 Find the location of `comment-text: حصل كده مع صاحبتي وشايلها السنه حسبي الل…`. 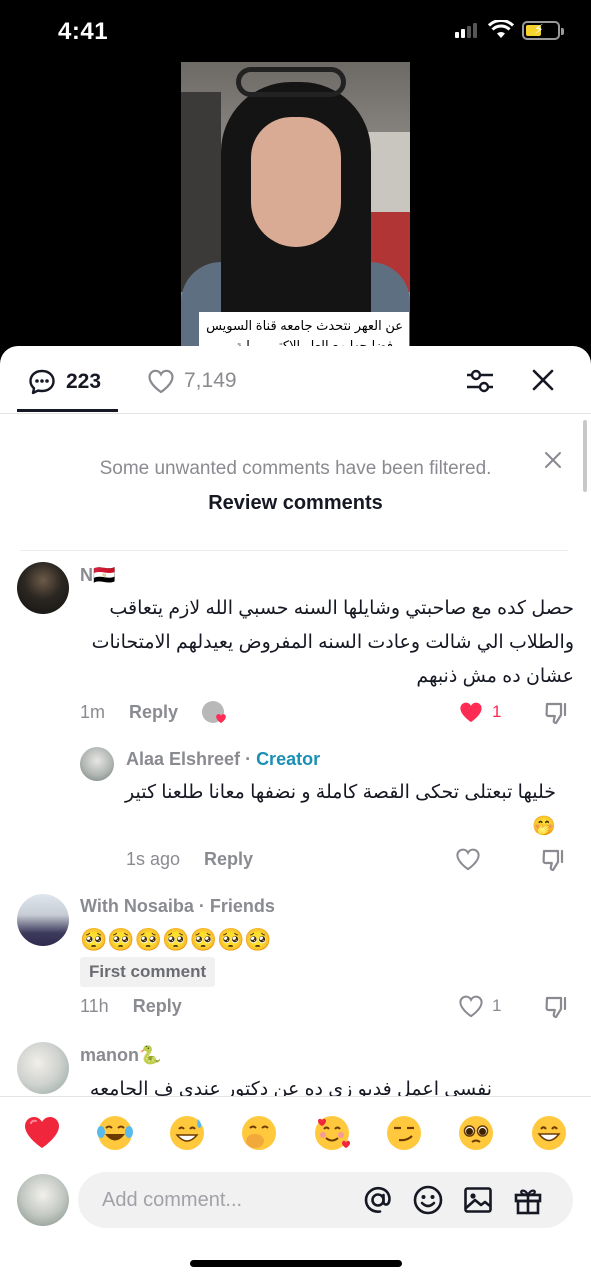

comment-text: حصل كده مع صاحبتي وشايلها السنه حسبي الل… is located at coordinates (332, 642).